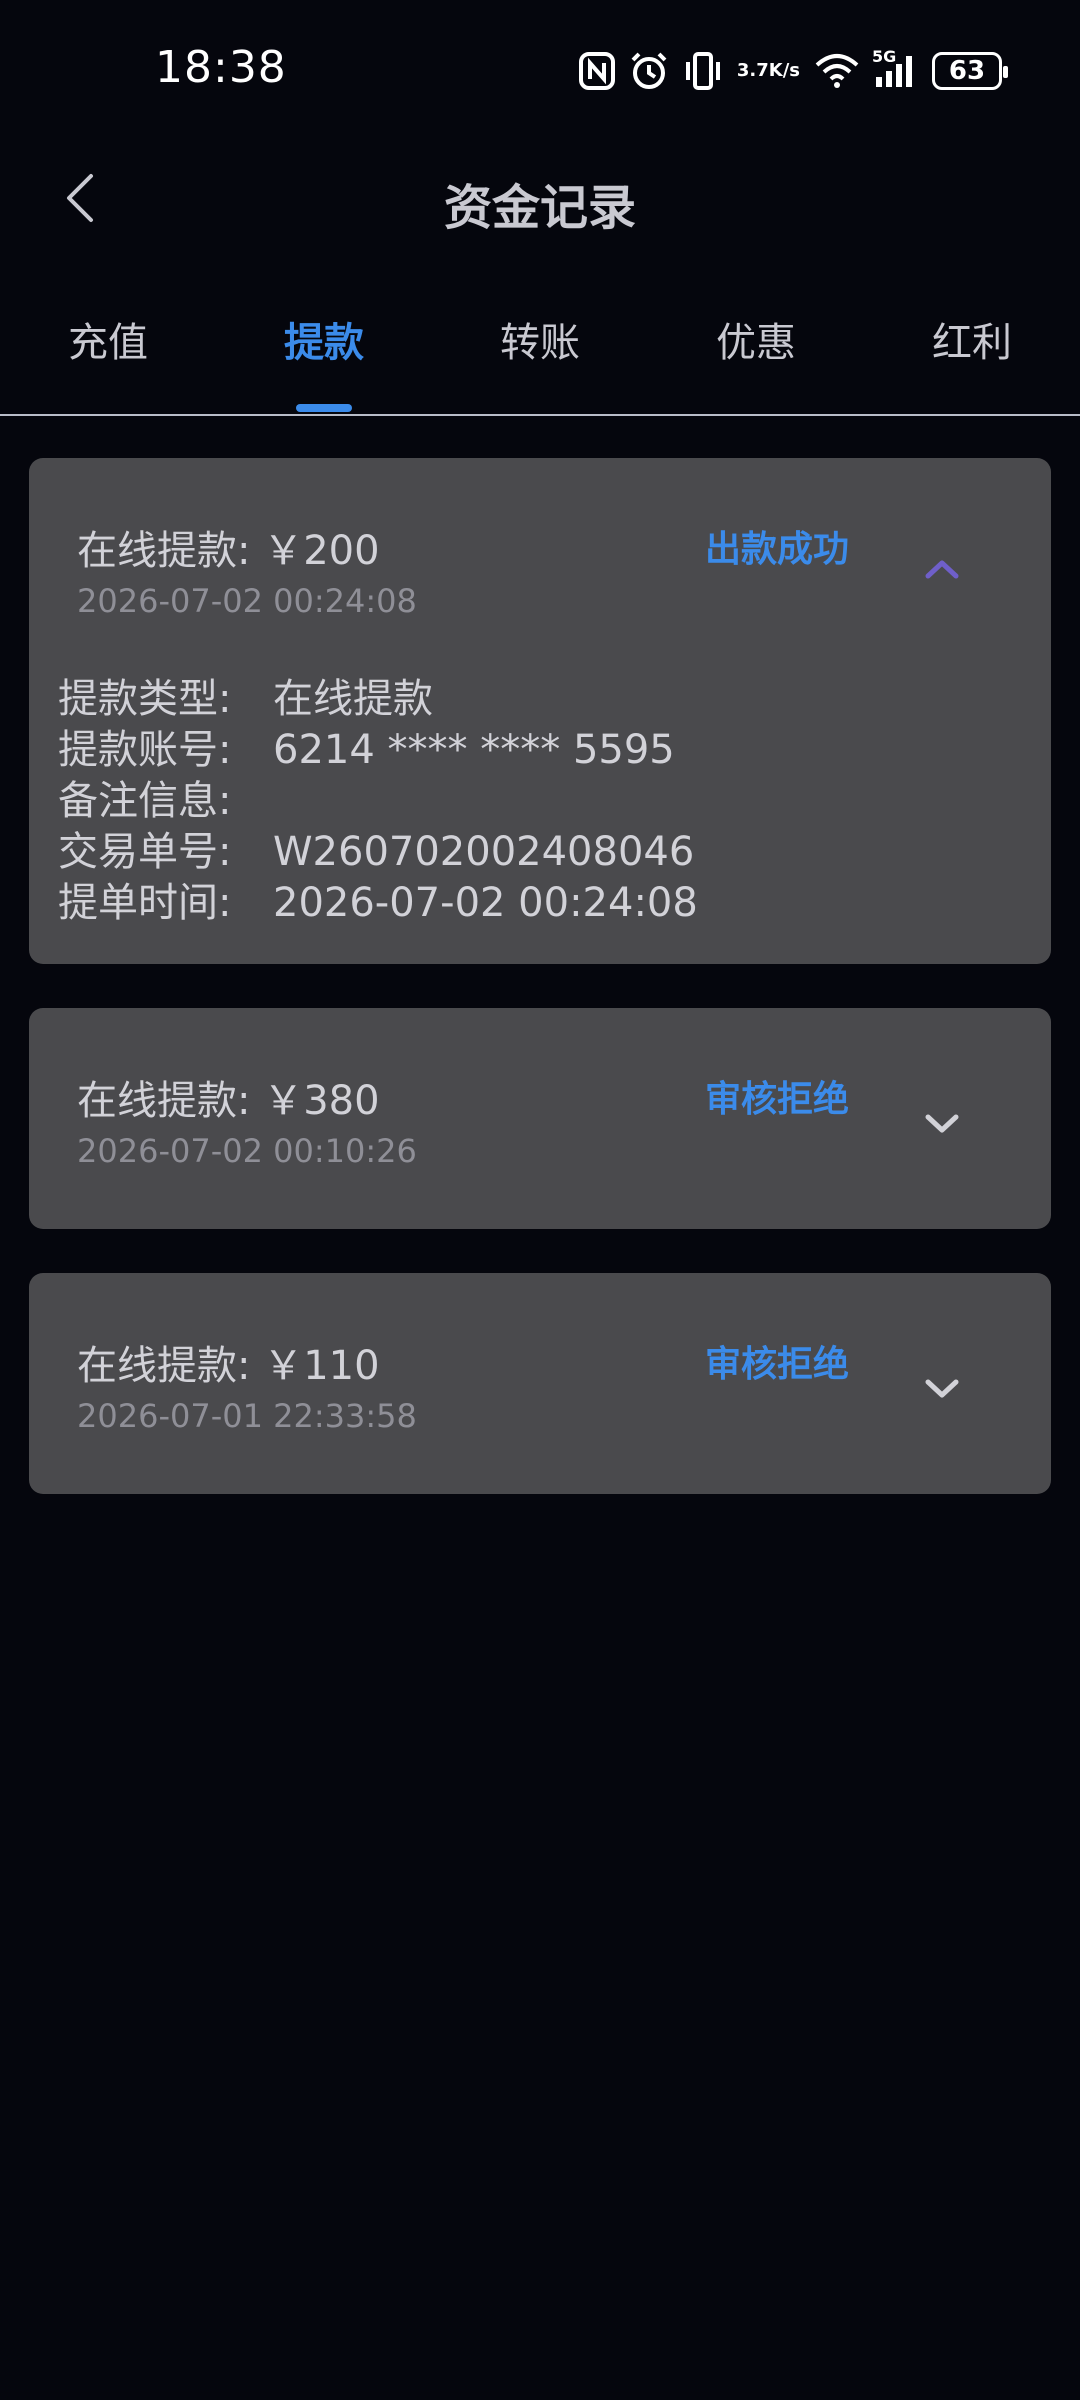  I want to click on status-time: 18:38, so click(221, 67).